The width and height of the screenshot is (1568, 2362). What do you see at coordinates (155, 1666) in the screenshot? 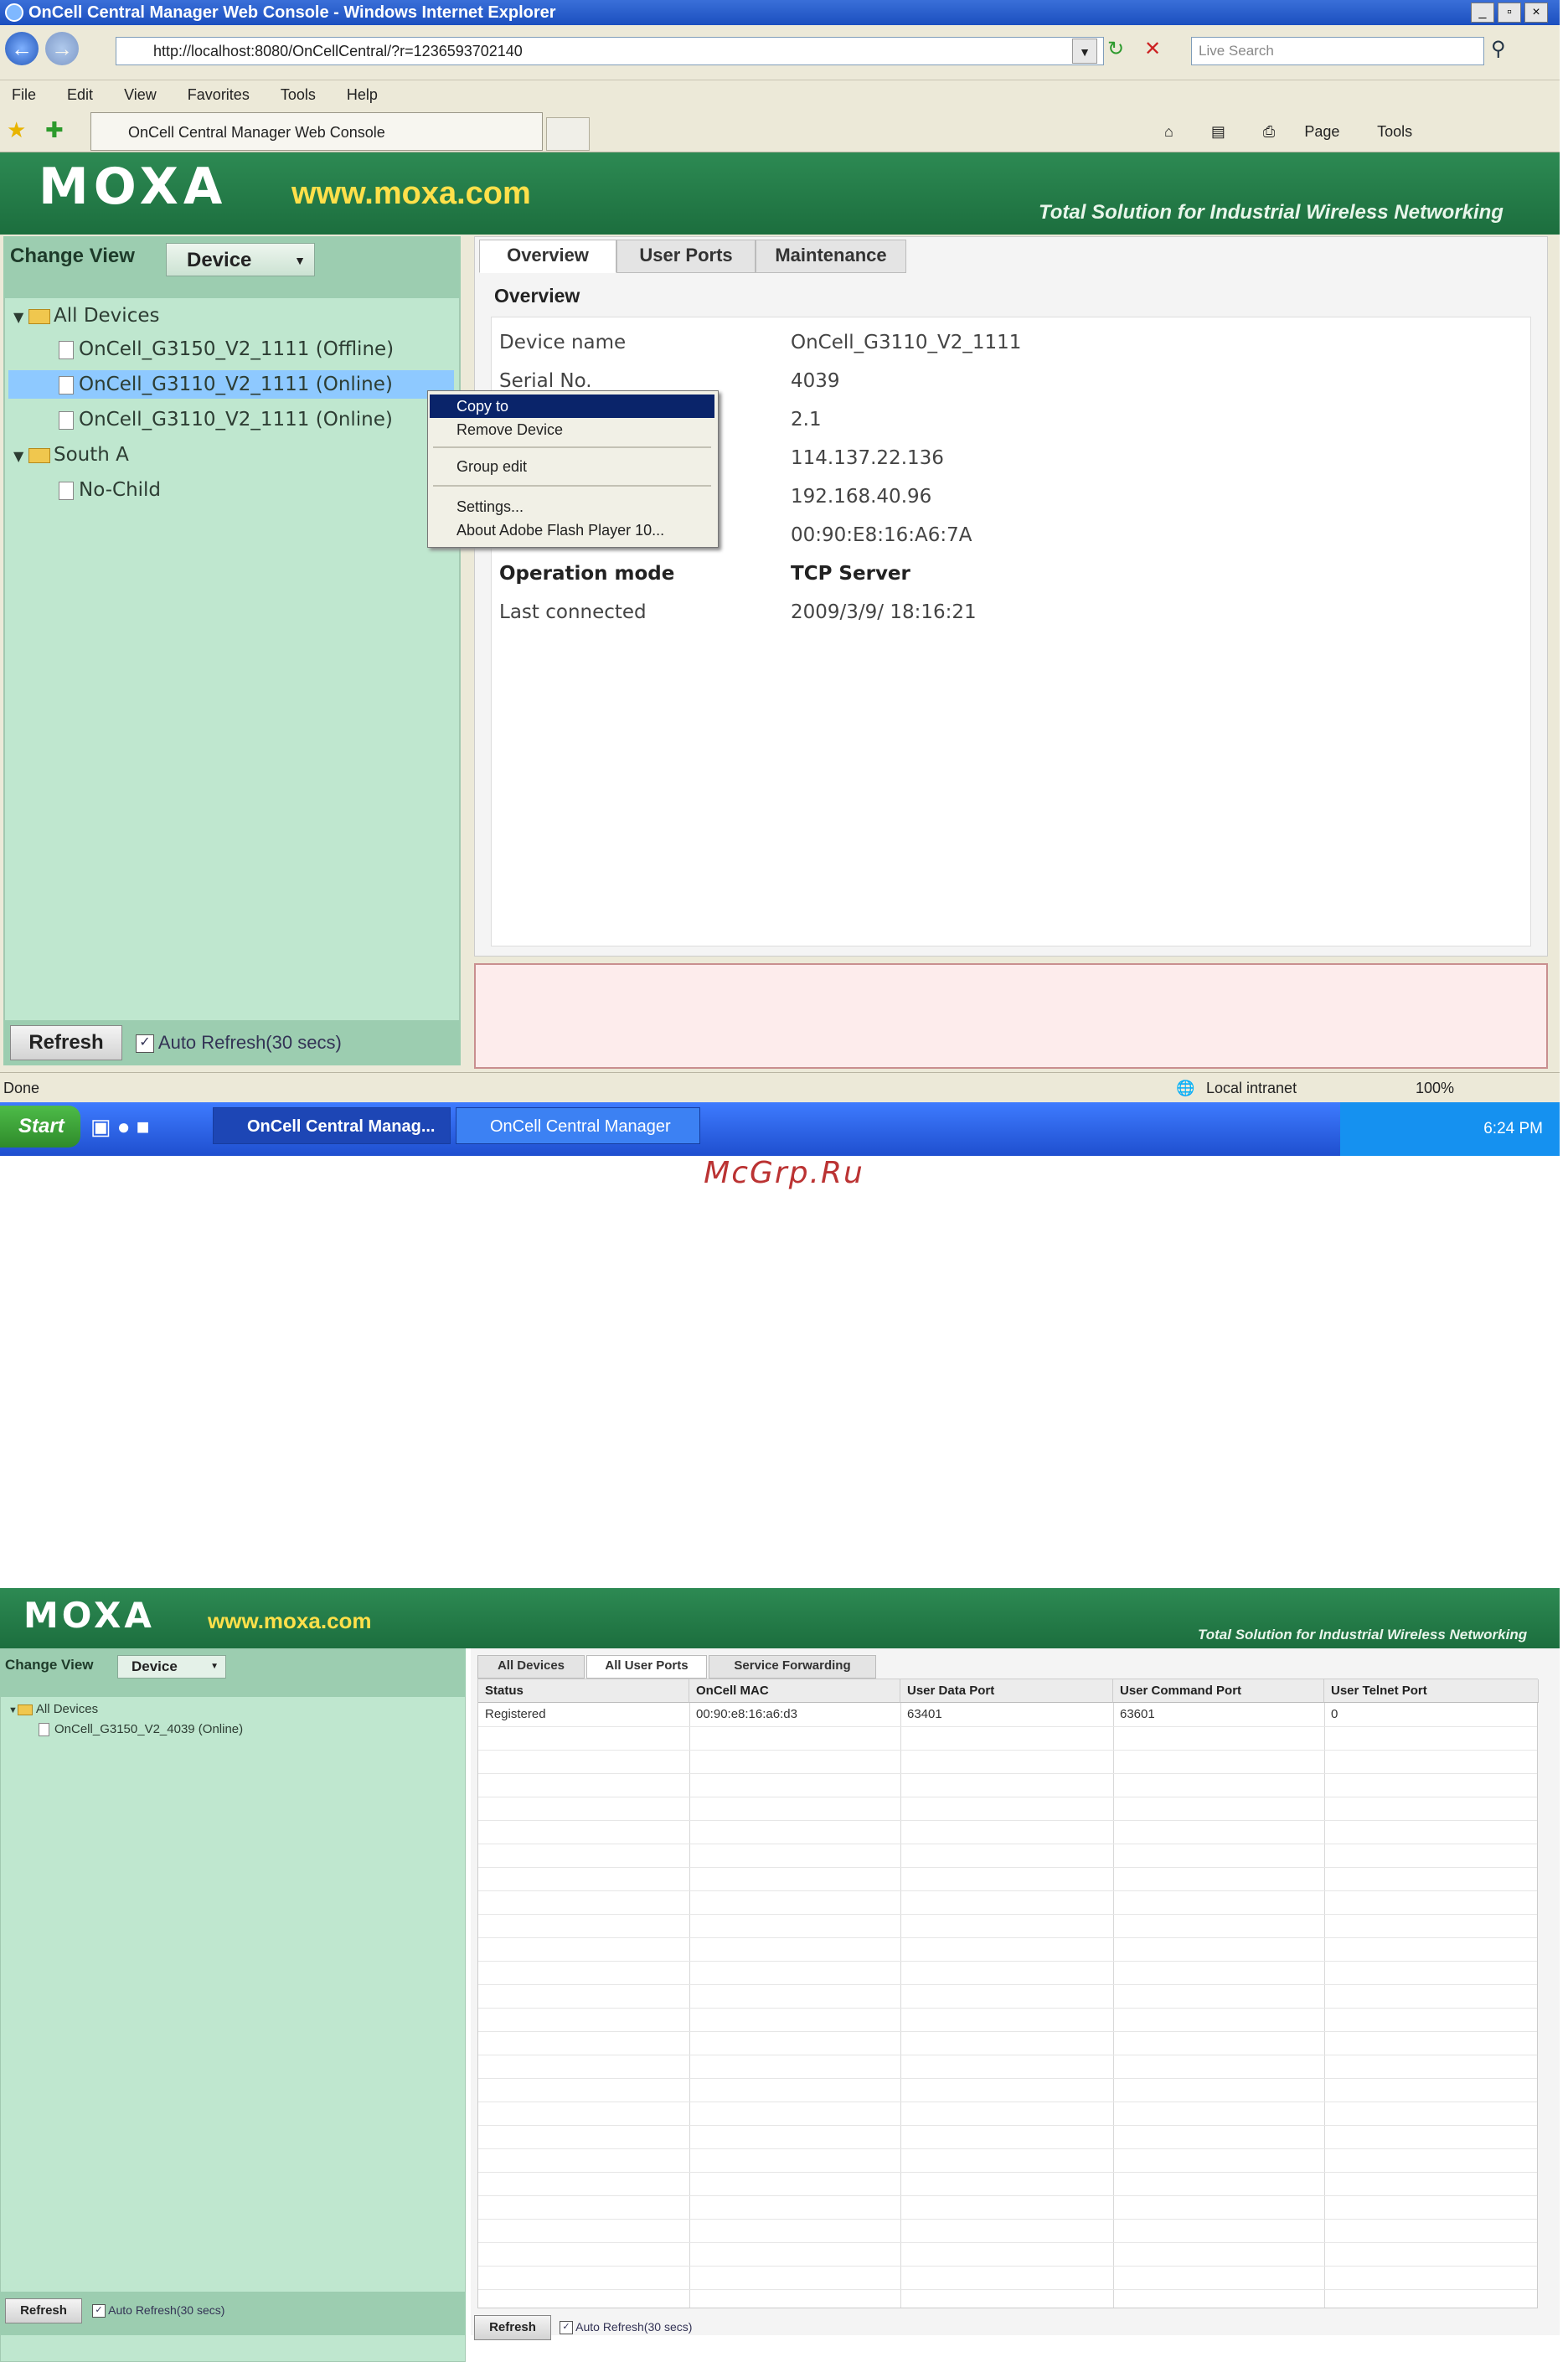
I see `view-select-value: Device` at bounding box center [155, 1666].